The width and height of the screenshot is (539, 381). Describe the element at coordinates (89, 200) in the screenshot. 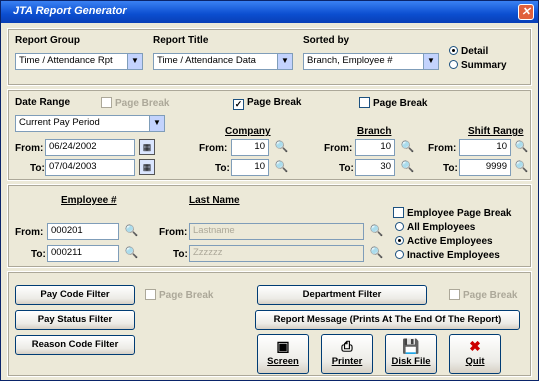

I see `employee-number-header: Employee #` at that location.